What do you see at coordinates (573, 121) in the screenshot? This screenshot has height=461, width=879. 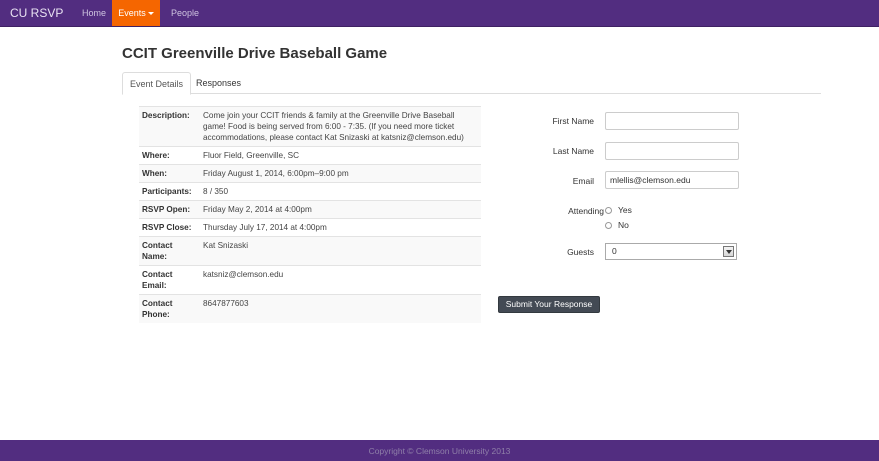 I see `first-name-label: First Name` at bounding box center [573, 121].